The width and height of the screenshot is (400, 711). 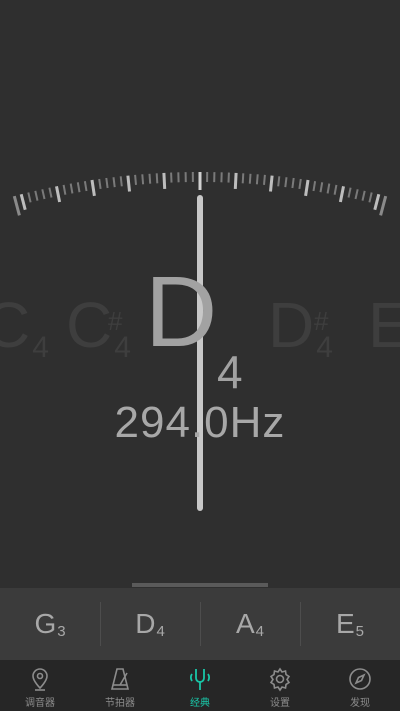 What do you see at coordinates (120, 679) in the screenshot?
I see `metronome-icon` at bounding box center [120, 679].